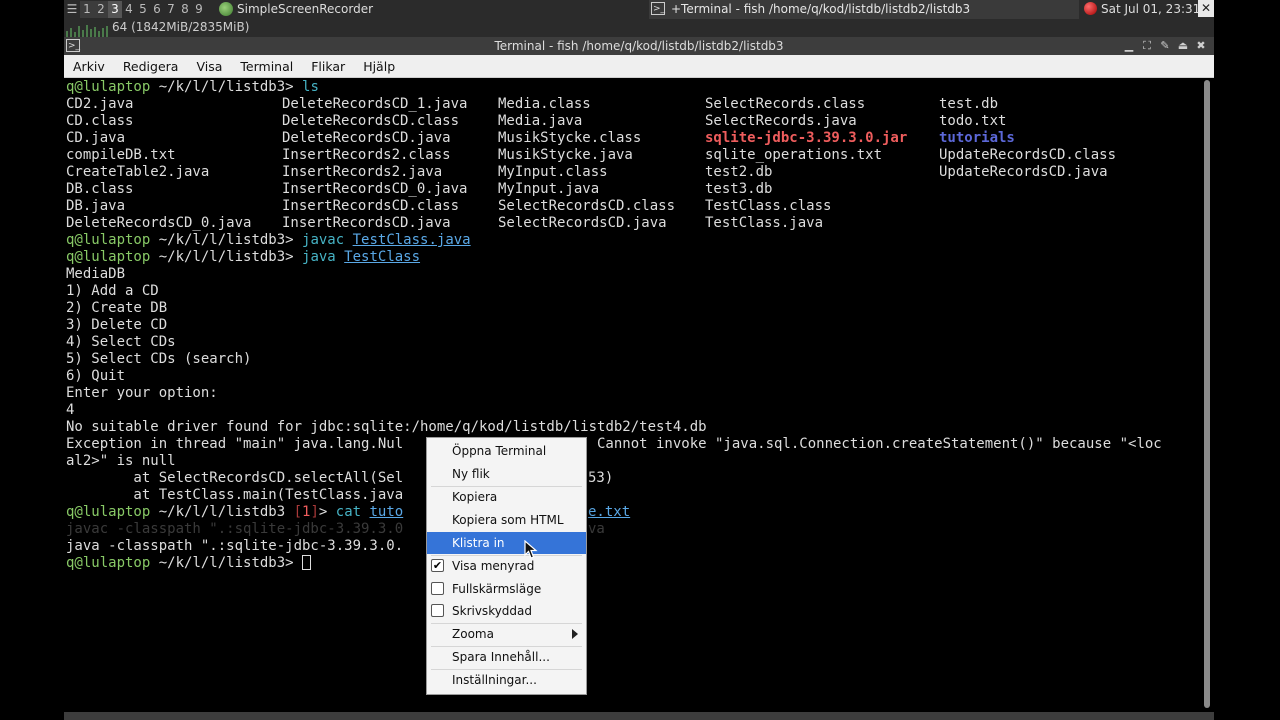  I want to click on workspace-6: 6, so click(157, 9).